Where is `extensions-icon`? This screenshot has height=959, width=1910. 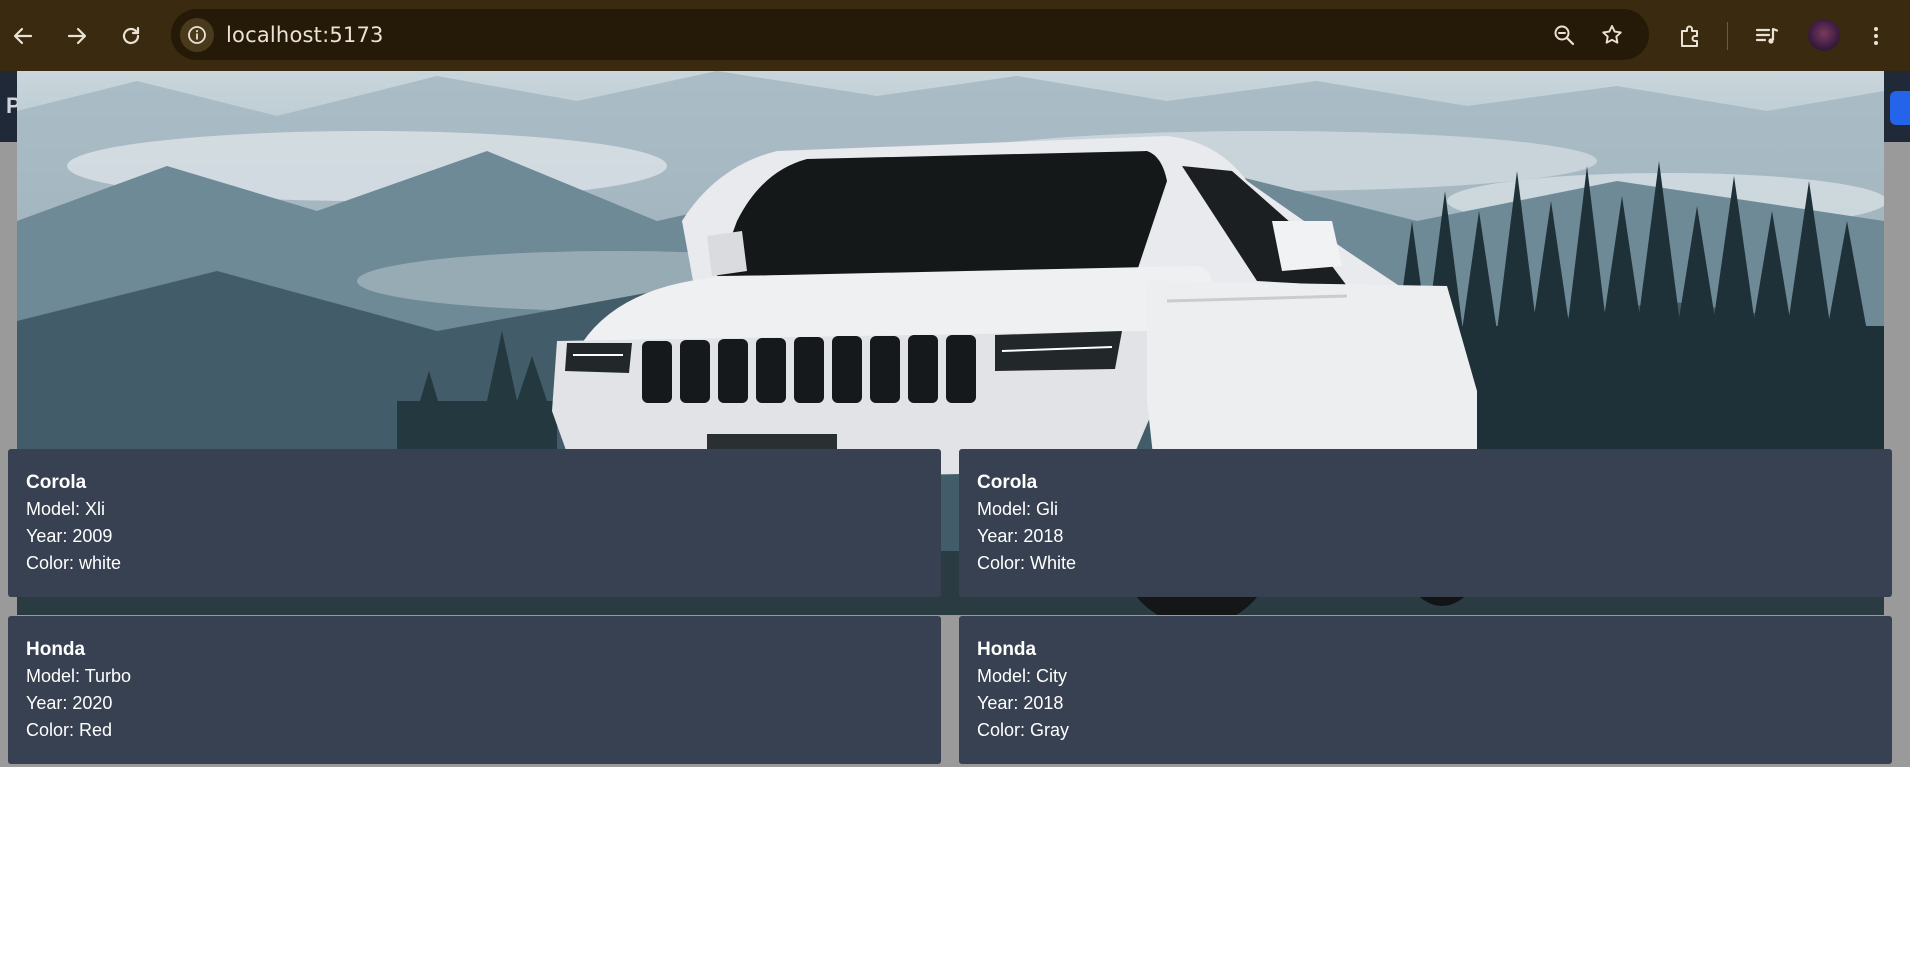 extensions-icon is located at coordinates (1689, 36).